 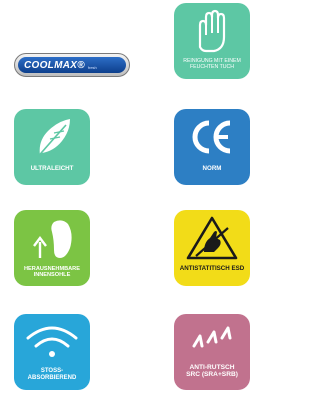 I want to click on tile-esd-label: ANTISTATITISCH ESD, so click(x=212, y=268).